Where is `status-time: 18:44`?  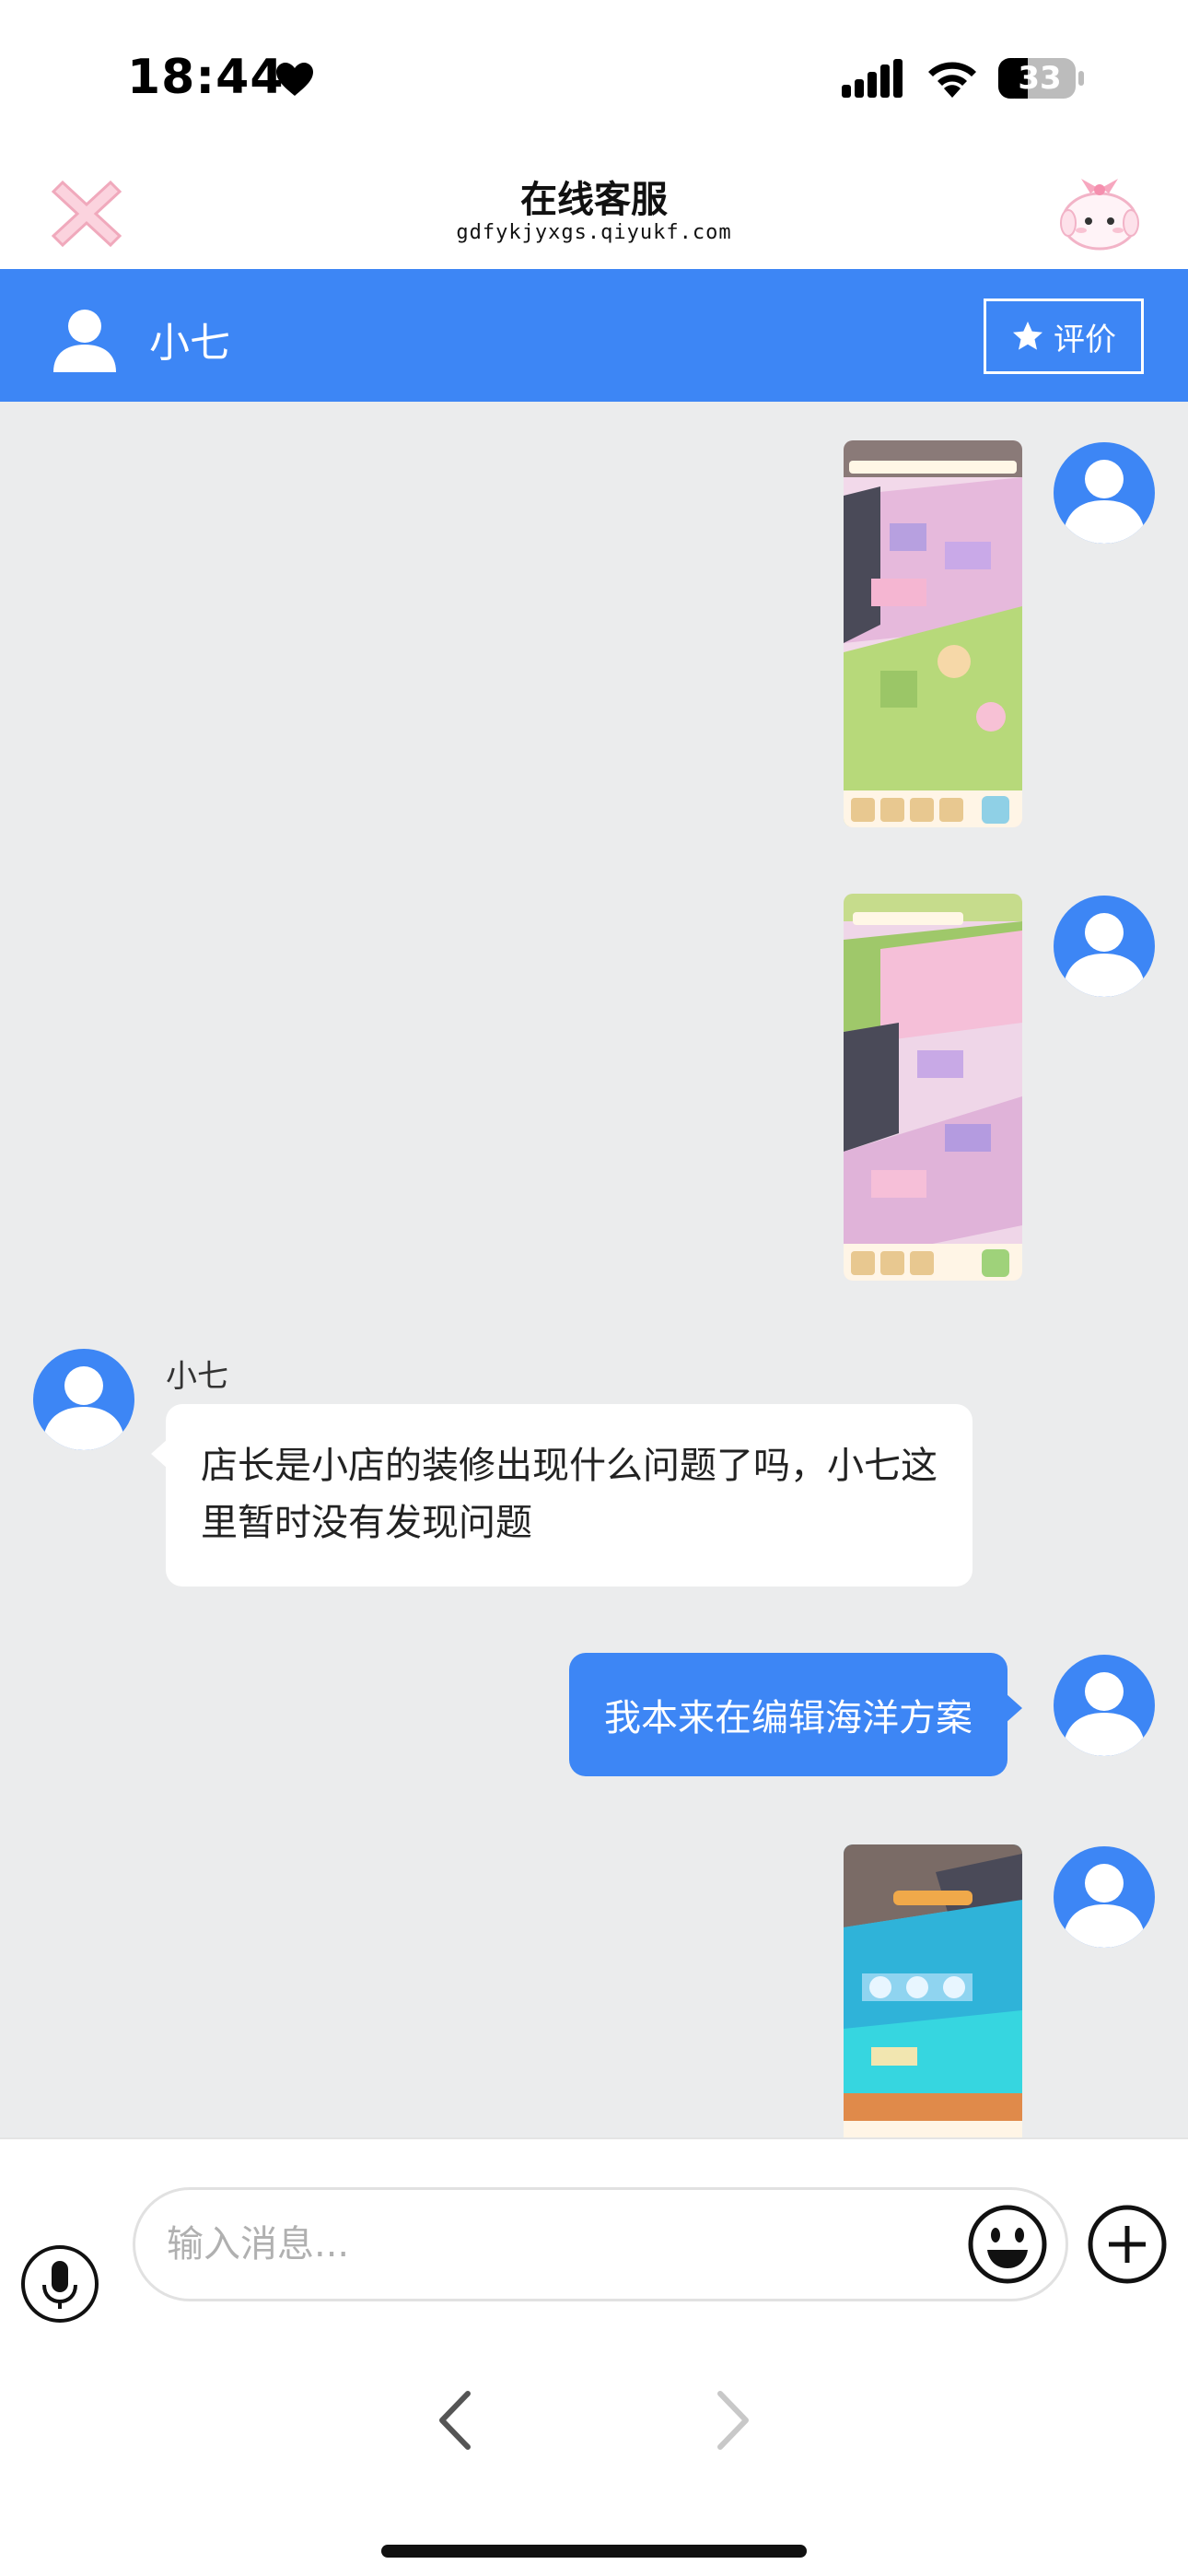
status-time: 18:44 is located at coordinates (206, 77).